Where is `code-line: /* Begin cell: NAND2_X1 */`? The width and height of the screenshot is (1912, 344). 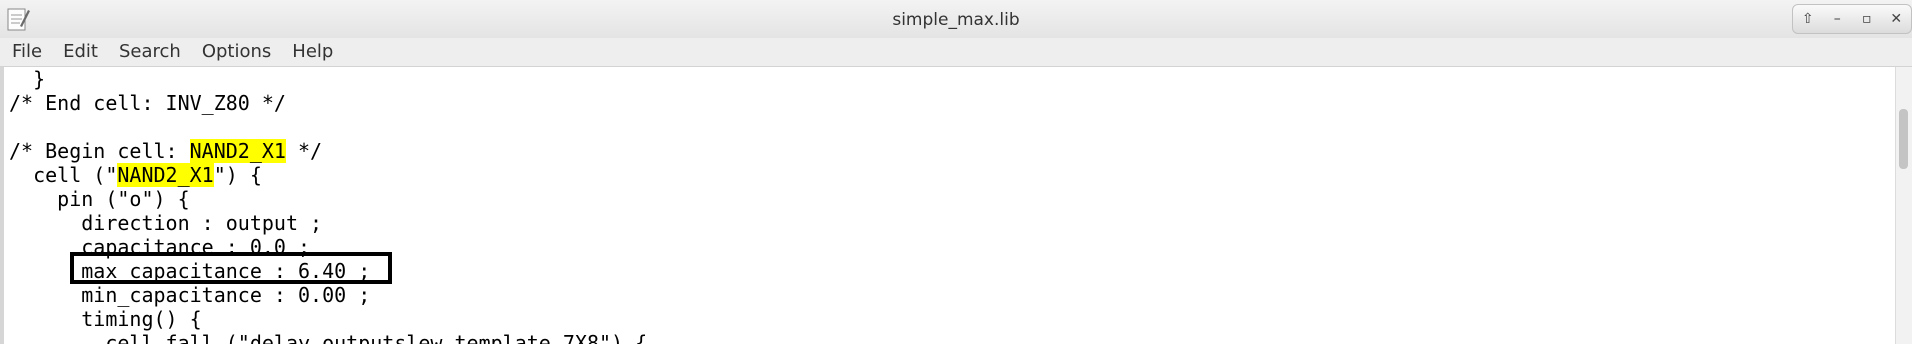
code-line: /* Begin cell: NAND2_X1 */ is located at coordinates (166, 151).